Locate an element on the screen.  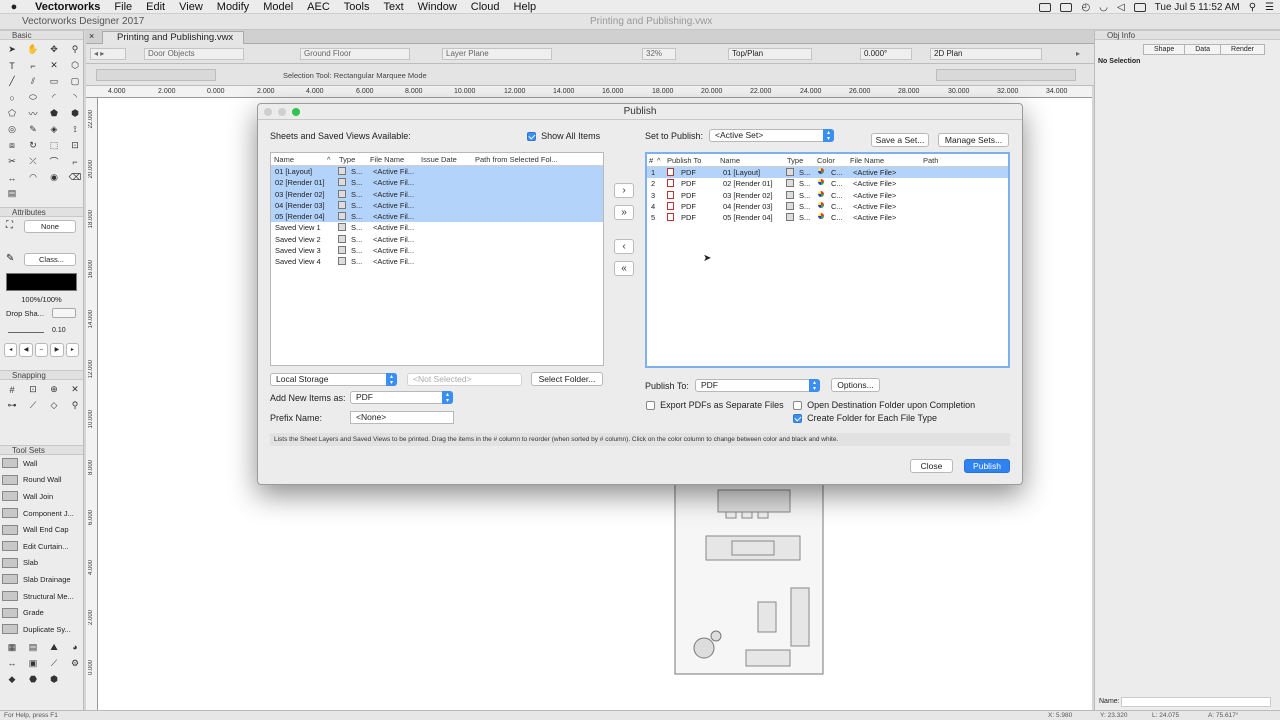
menu-text: Text is located at coordinates (393, 7).